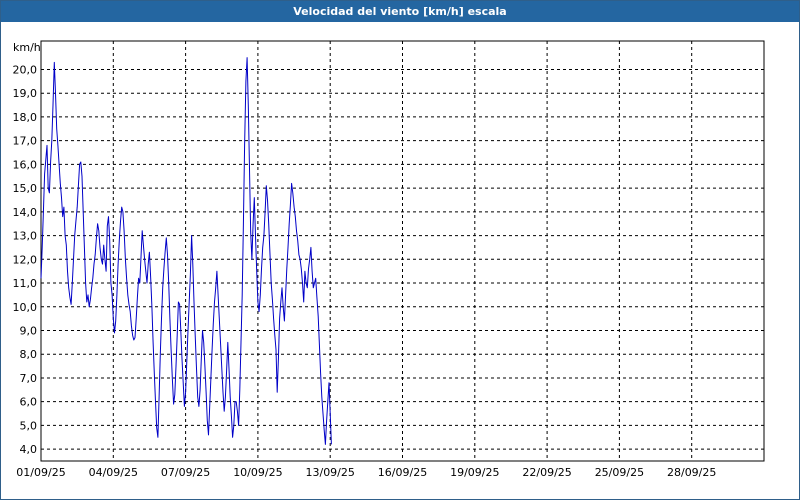  What do you see at coordinates (400, 11) in the screenshot?
I see `chart-title: Velocidad del viento [km/h] escala` at bounding box center [400, 11].